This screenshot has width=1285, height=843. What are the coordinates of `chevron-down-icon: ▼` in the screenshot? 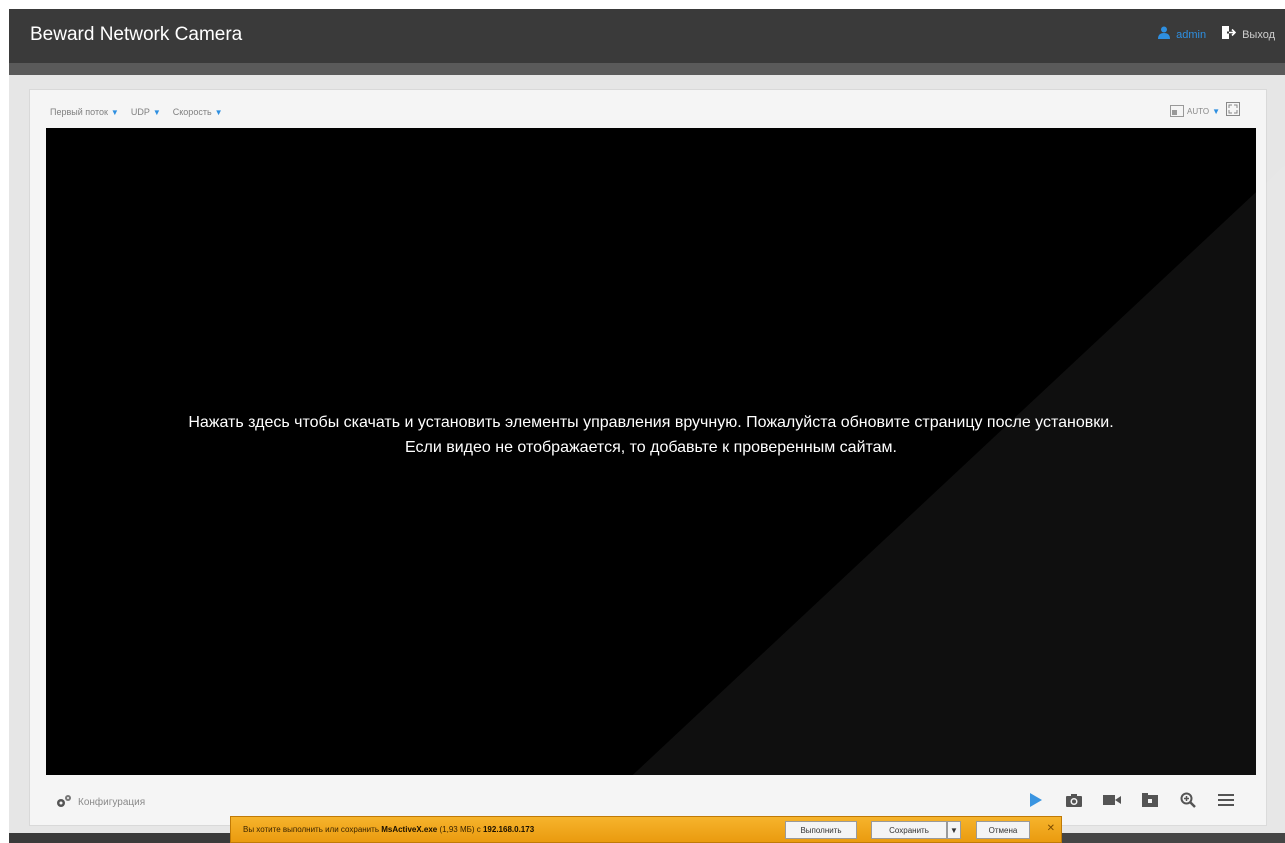 It's located at (954, 830).